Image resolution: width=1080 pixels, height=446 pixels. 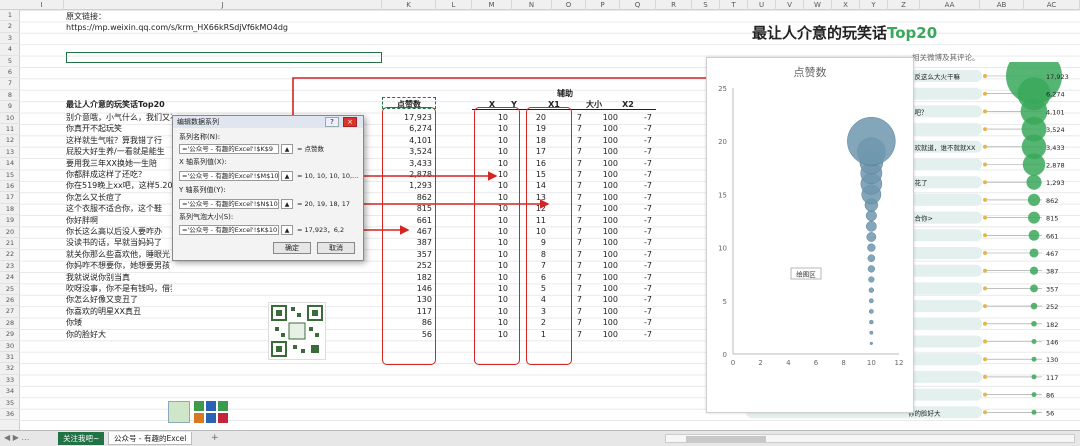 I want to click on panel-row-value: 3,524, so click(x=1055, y=130).